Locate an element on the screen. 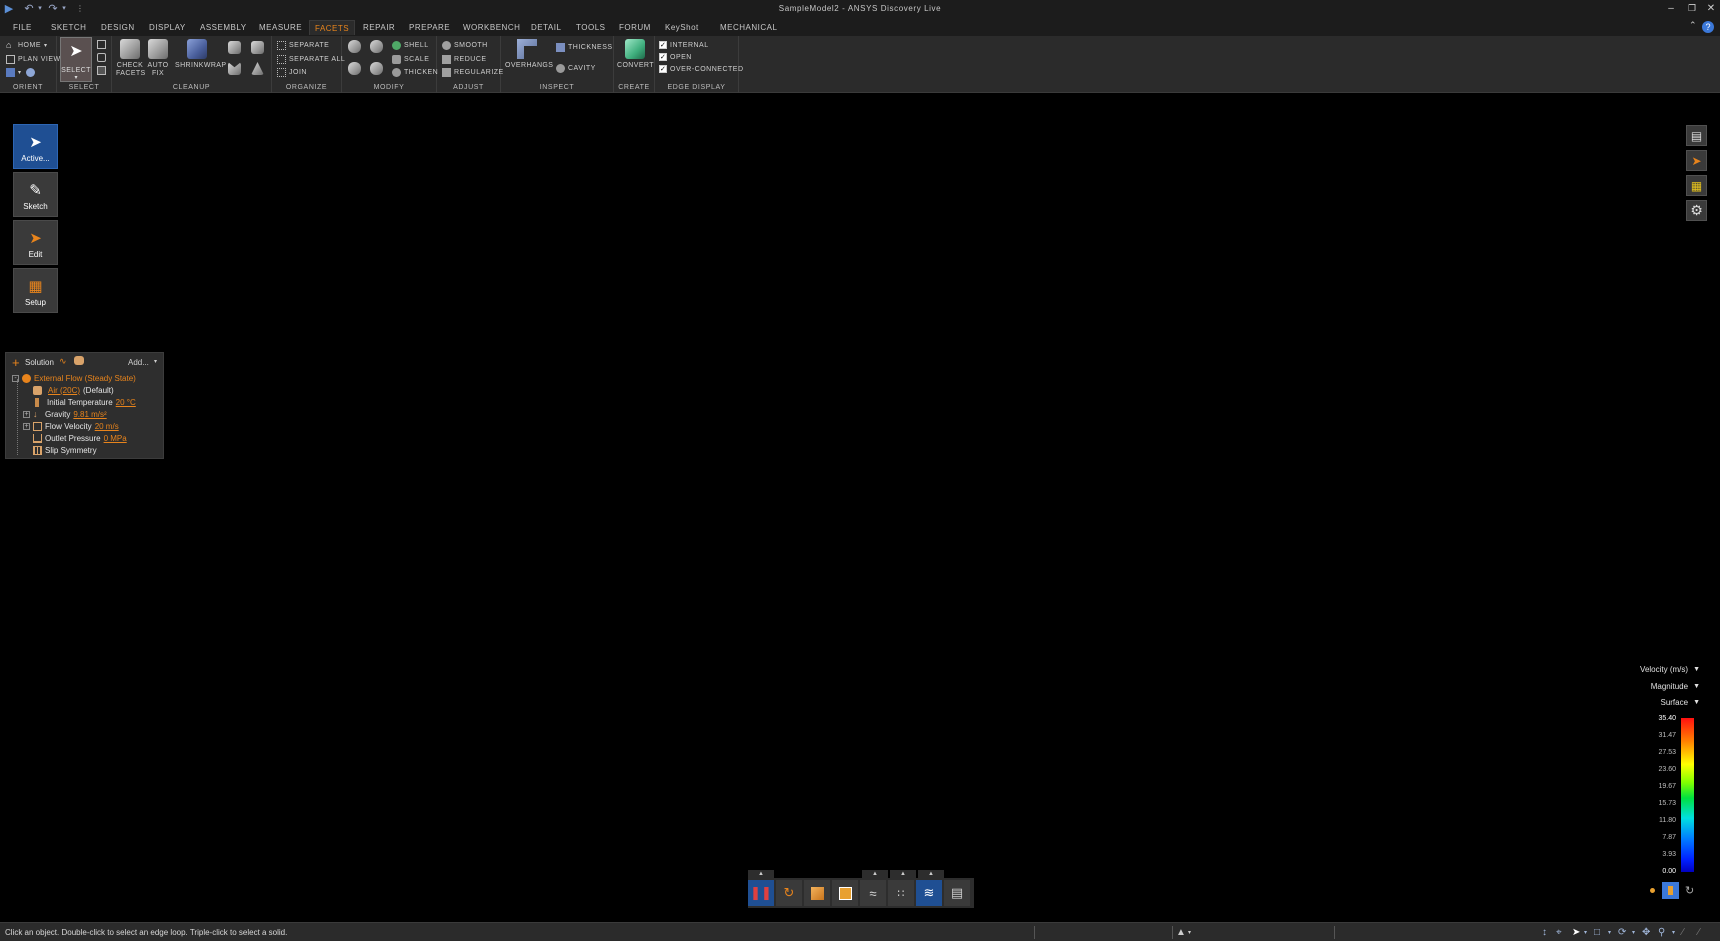 The width and height of the screenshot is (1720, 941). streamlines-icon: ≈ is located at coordinates (873, 893).